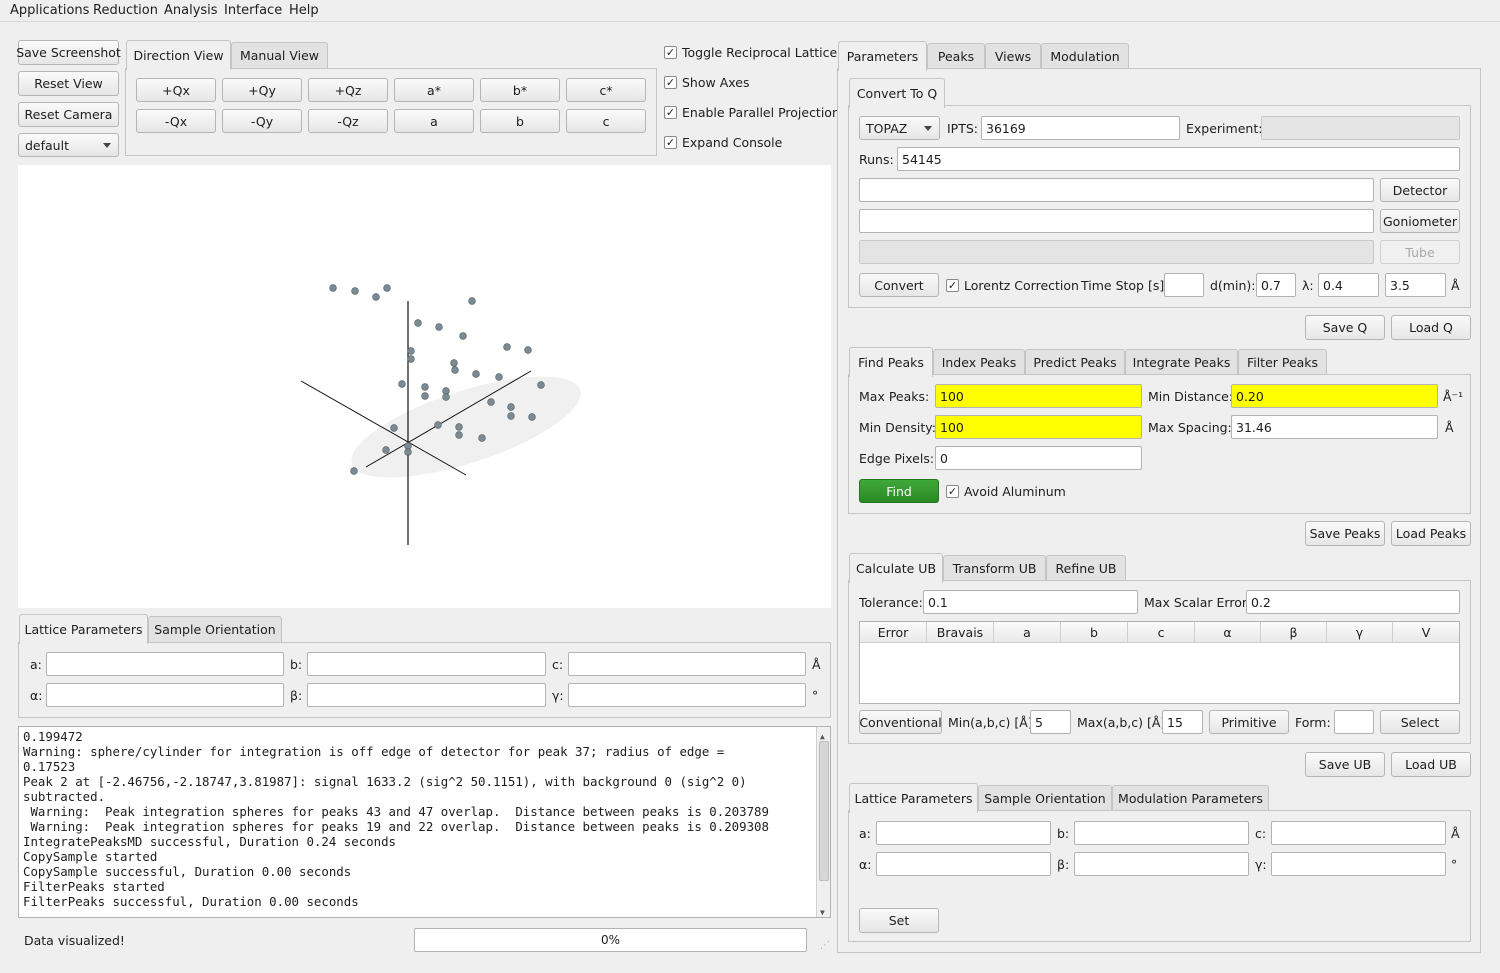 Image resolution: width=1500 pixels, height=973 pixels. Describe the element at coordinates (178, 55) in the screenshot. I see `tab-direction-view: Direction View` at that location.